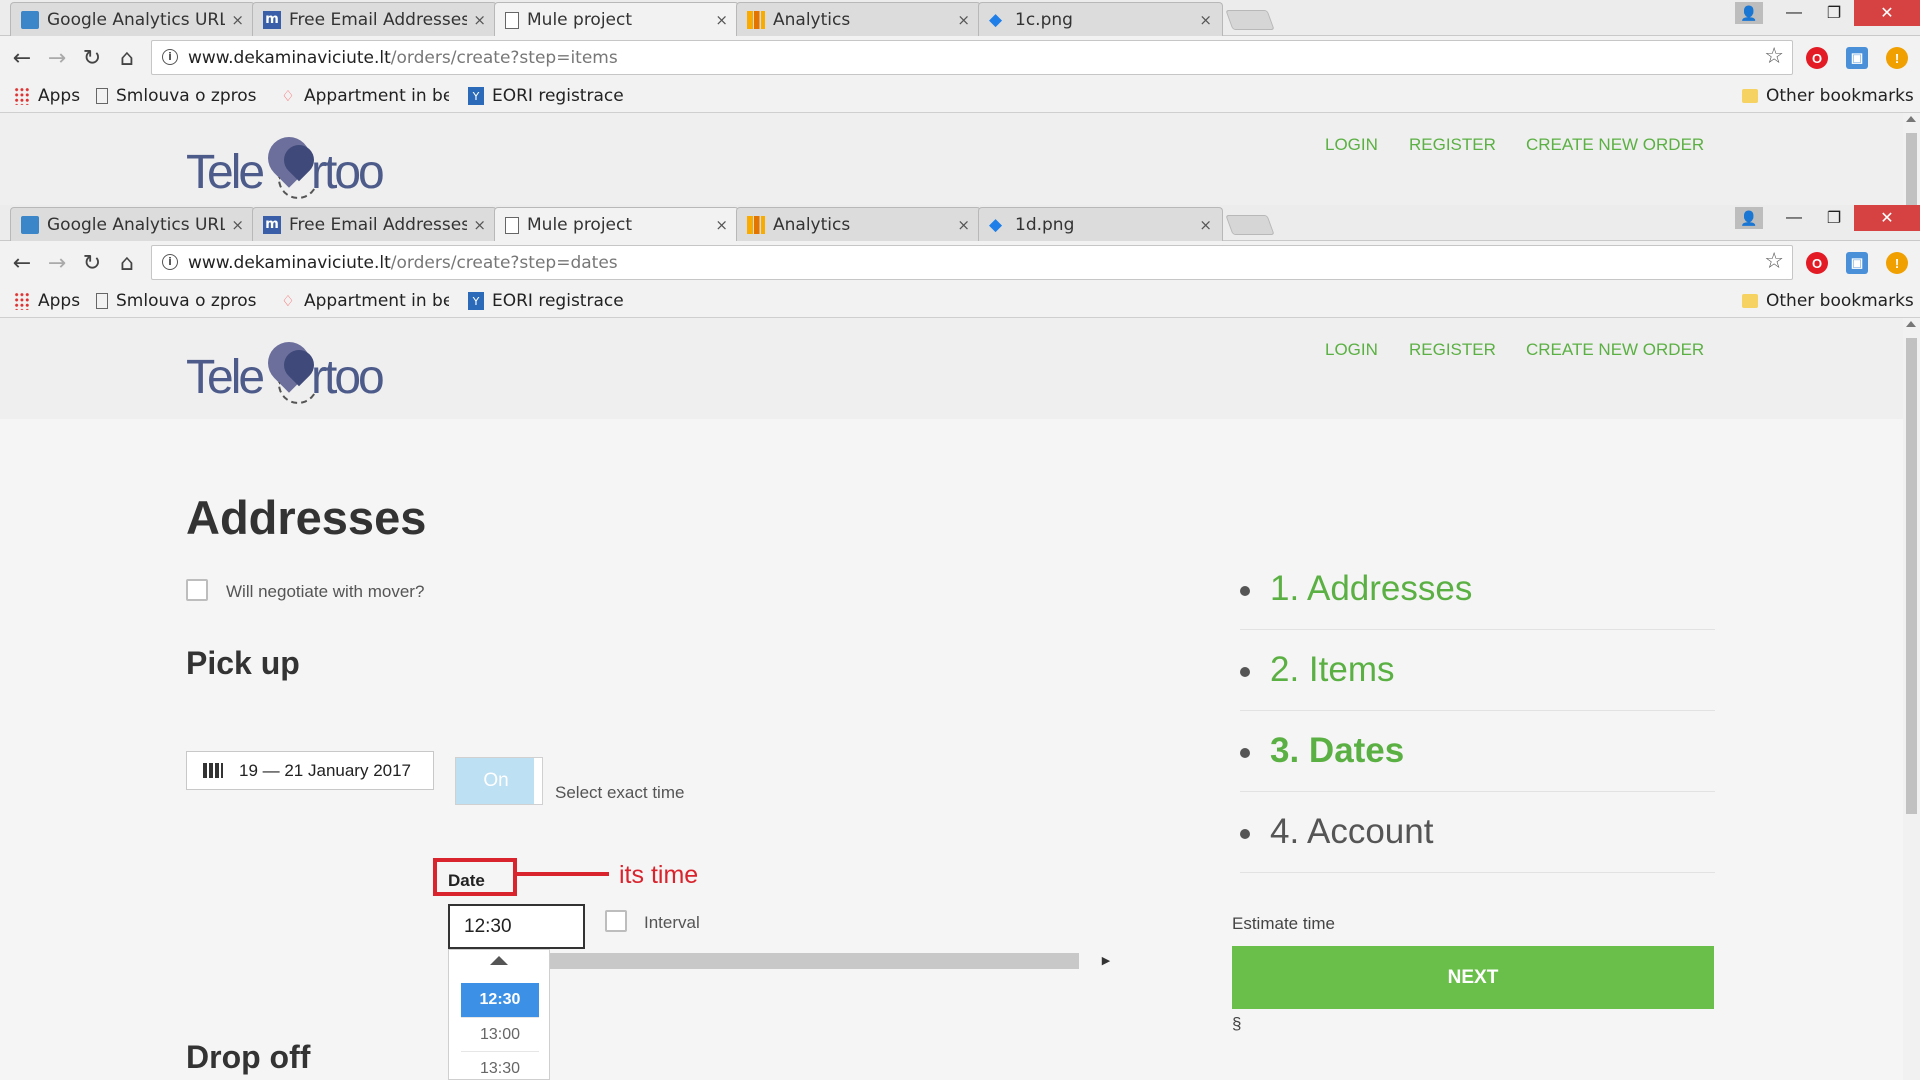 Image resolution: width=1920 pixels, height=1080 pixels. I want to click on bookmark-label: Appartment in bes, so click(376, 96).